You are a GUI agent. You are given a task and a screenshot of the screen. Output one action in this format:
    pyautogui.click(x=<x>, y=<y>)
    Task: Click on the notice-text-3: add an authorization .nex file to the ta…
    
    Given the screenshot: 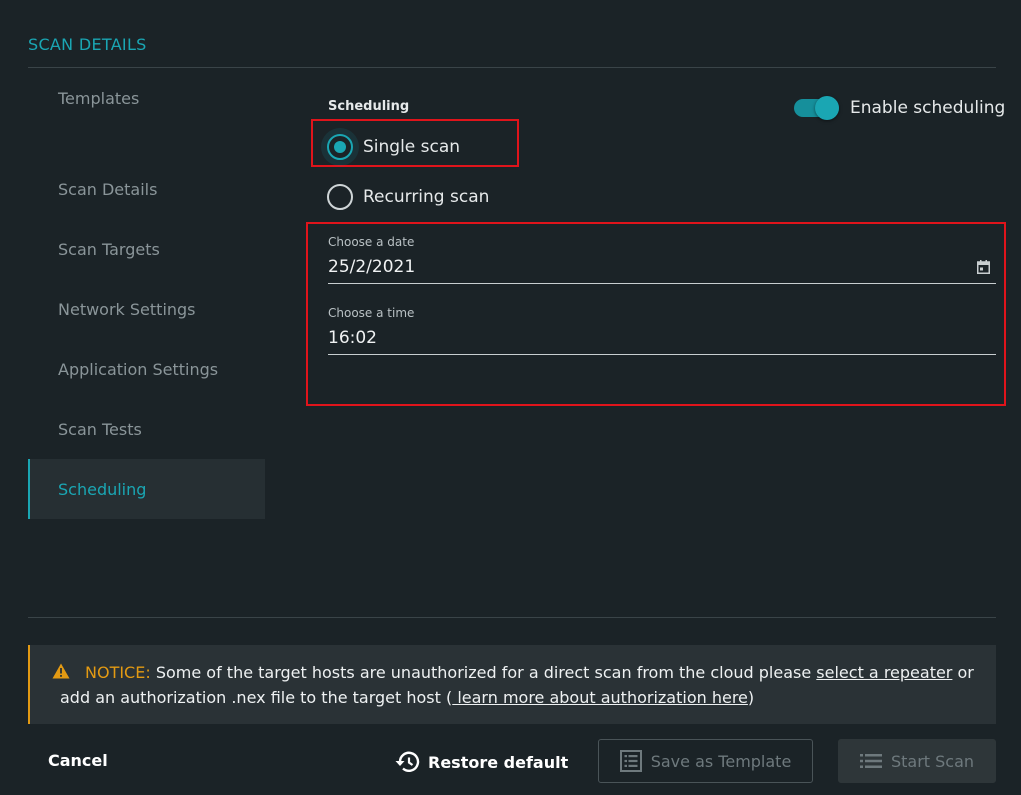 What is the action you would take?
    pyautogui.click(x=256, y=697)
    